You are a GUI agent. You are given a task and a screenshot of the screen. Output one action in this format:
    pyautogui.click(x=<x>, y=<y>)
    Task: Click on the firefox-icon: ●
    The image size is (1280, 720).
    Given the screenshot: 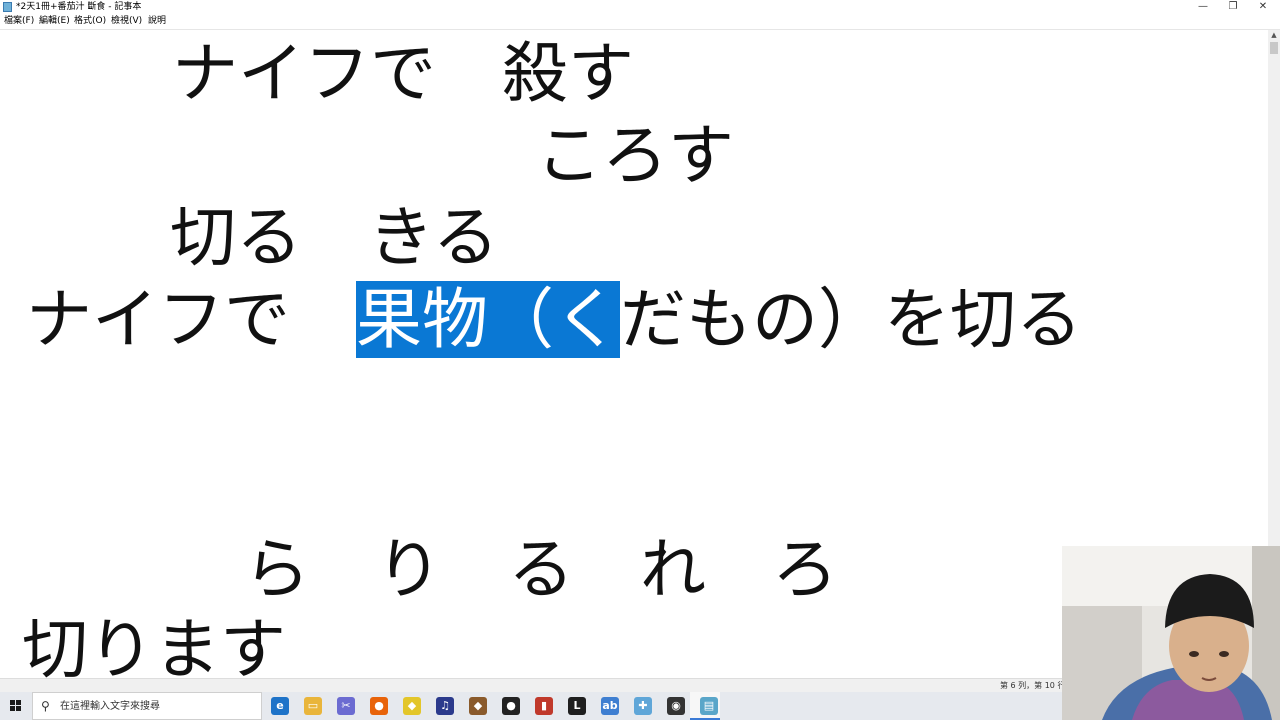 What is the action you would take?
    pyautogui.click(x=379, y=706)
    